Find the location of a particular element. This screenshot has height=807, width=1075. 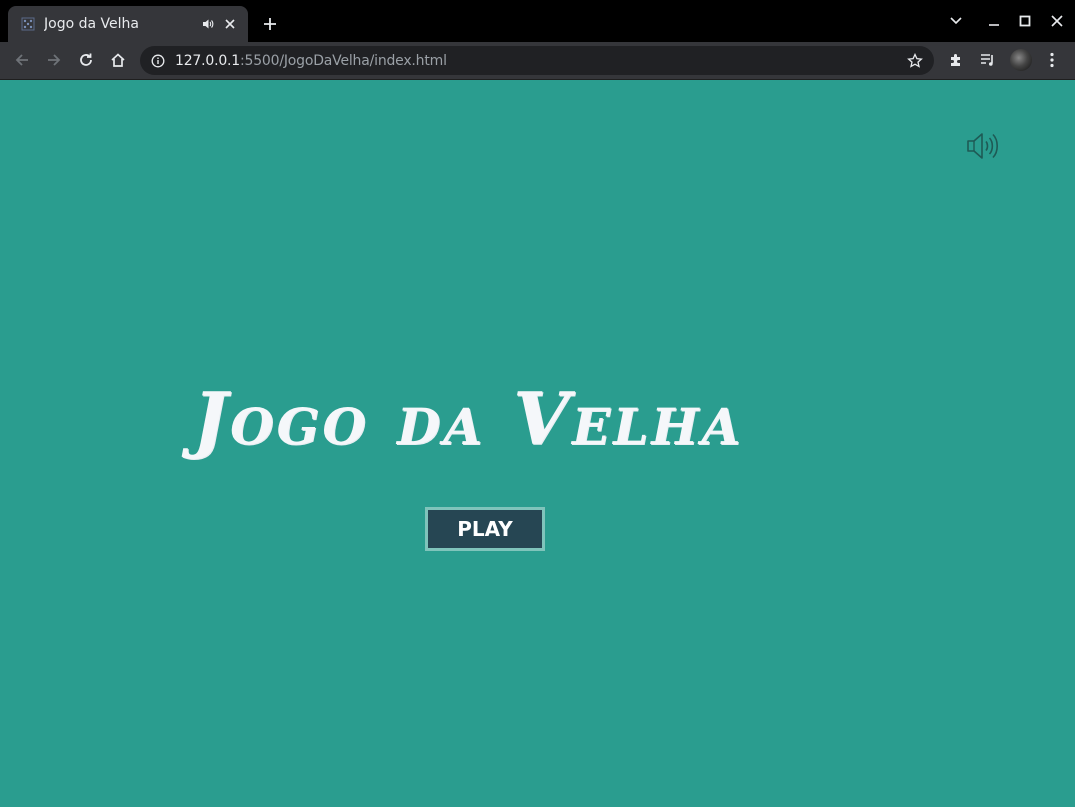

url-host: 127.0.0.1 is located at coordinates (207, 60).